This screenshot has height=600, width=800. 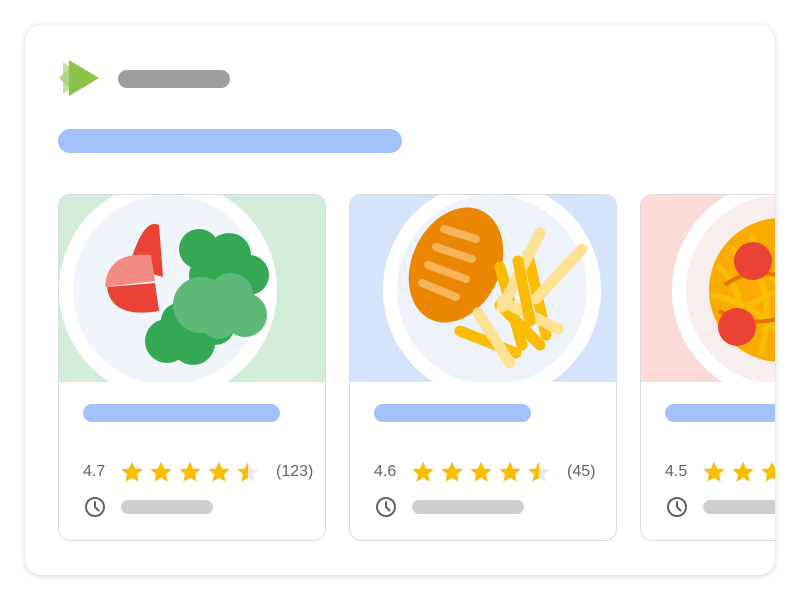 What do you see at coordinates (385, 471) in the screenshot?
I see `rating-value: 4.6` at bounding box center [385, 471].